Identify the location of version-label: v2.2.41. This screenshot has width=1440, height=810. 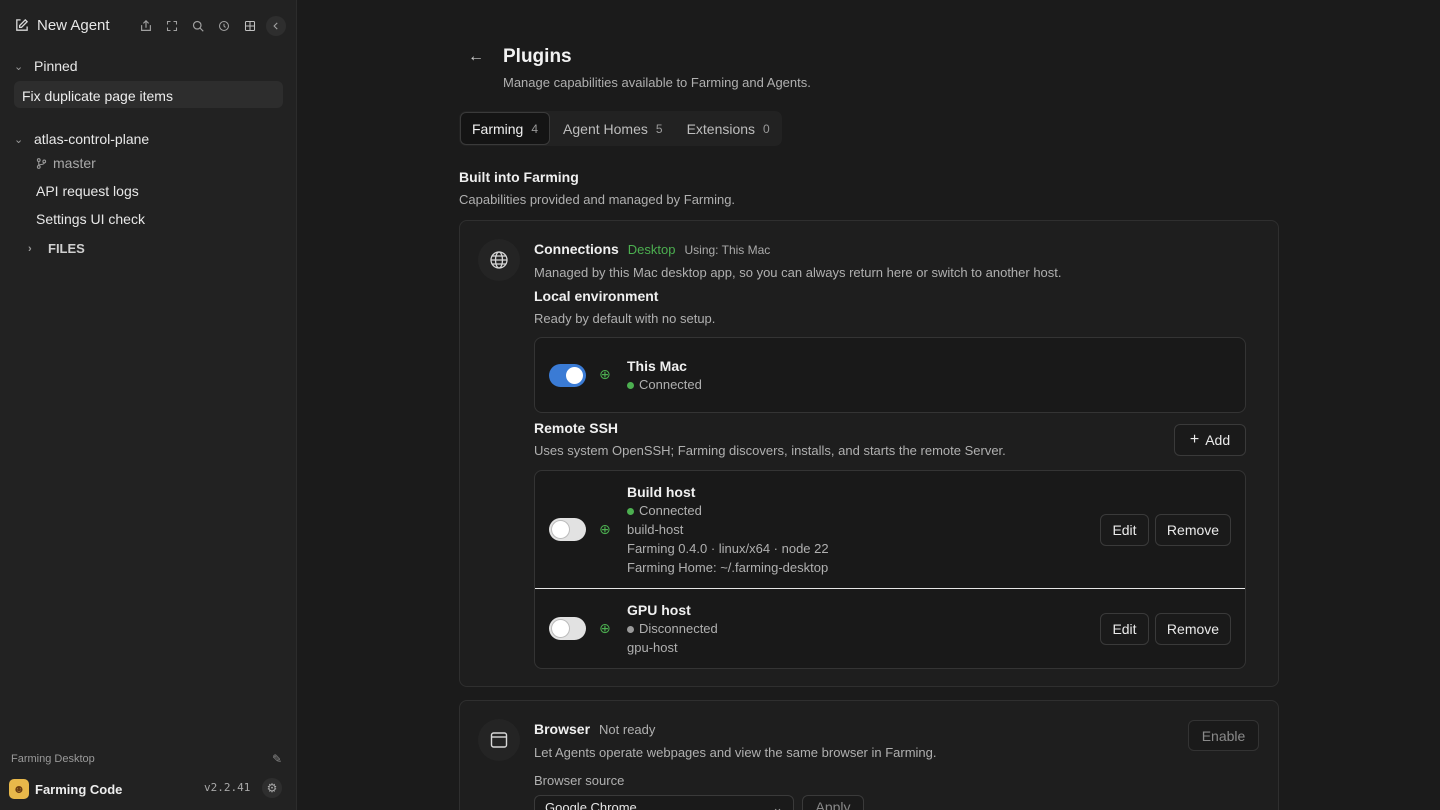
(227, 787).